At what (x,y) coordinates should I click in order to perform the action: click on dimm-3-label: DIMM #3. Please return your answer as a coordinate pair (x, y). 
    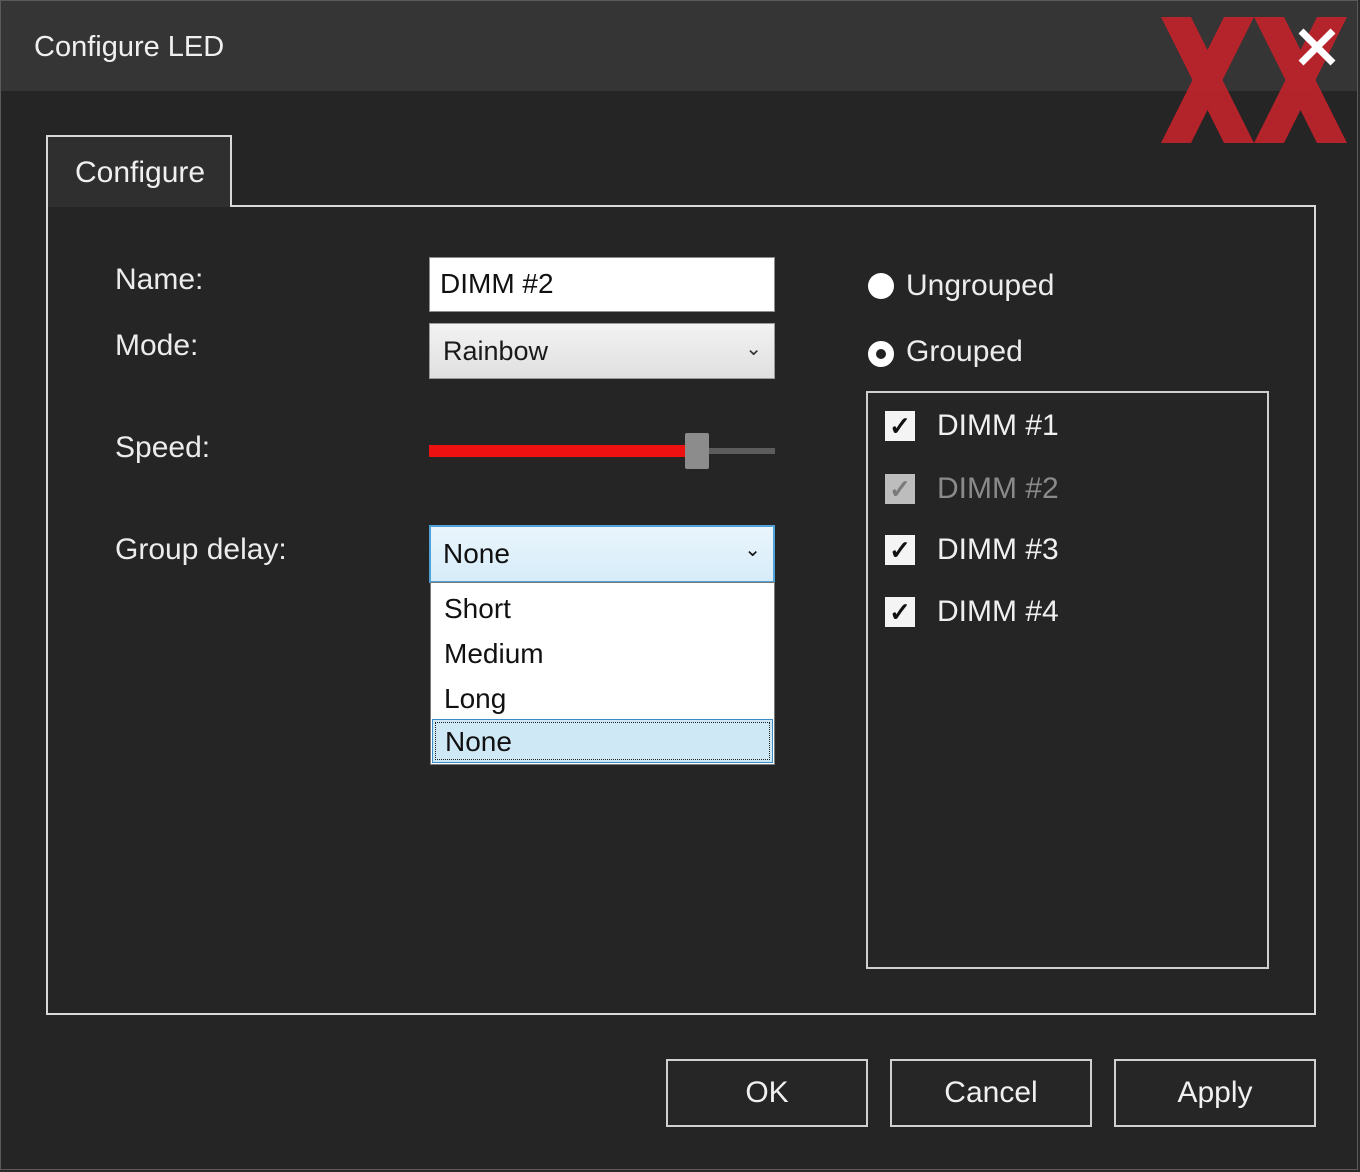
    Looking at the image, I should click on (998, 549).